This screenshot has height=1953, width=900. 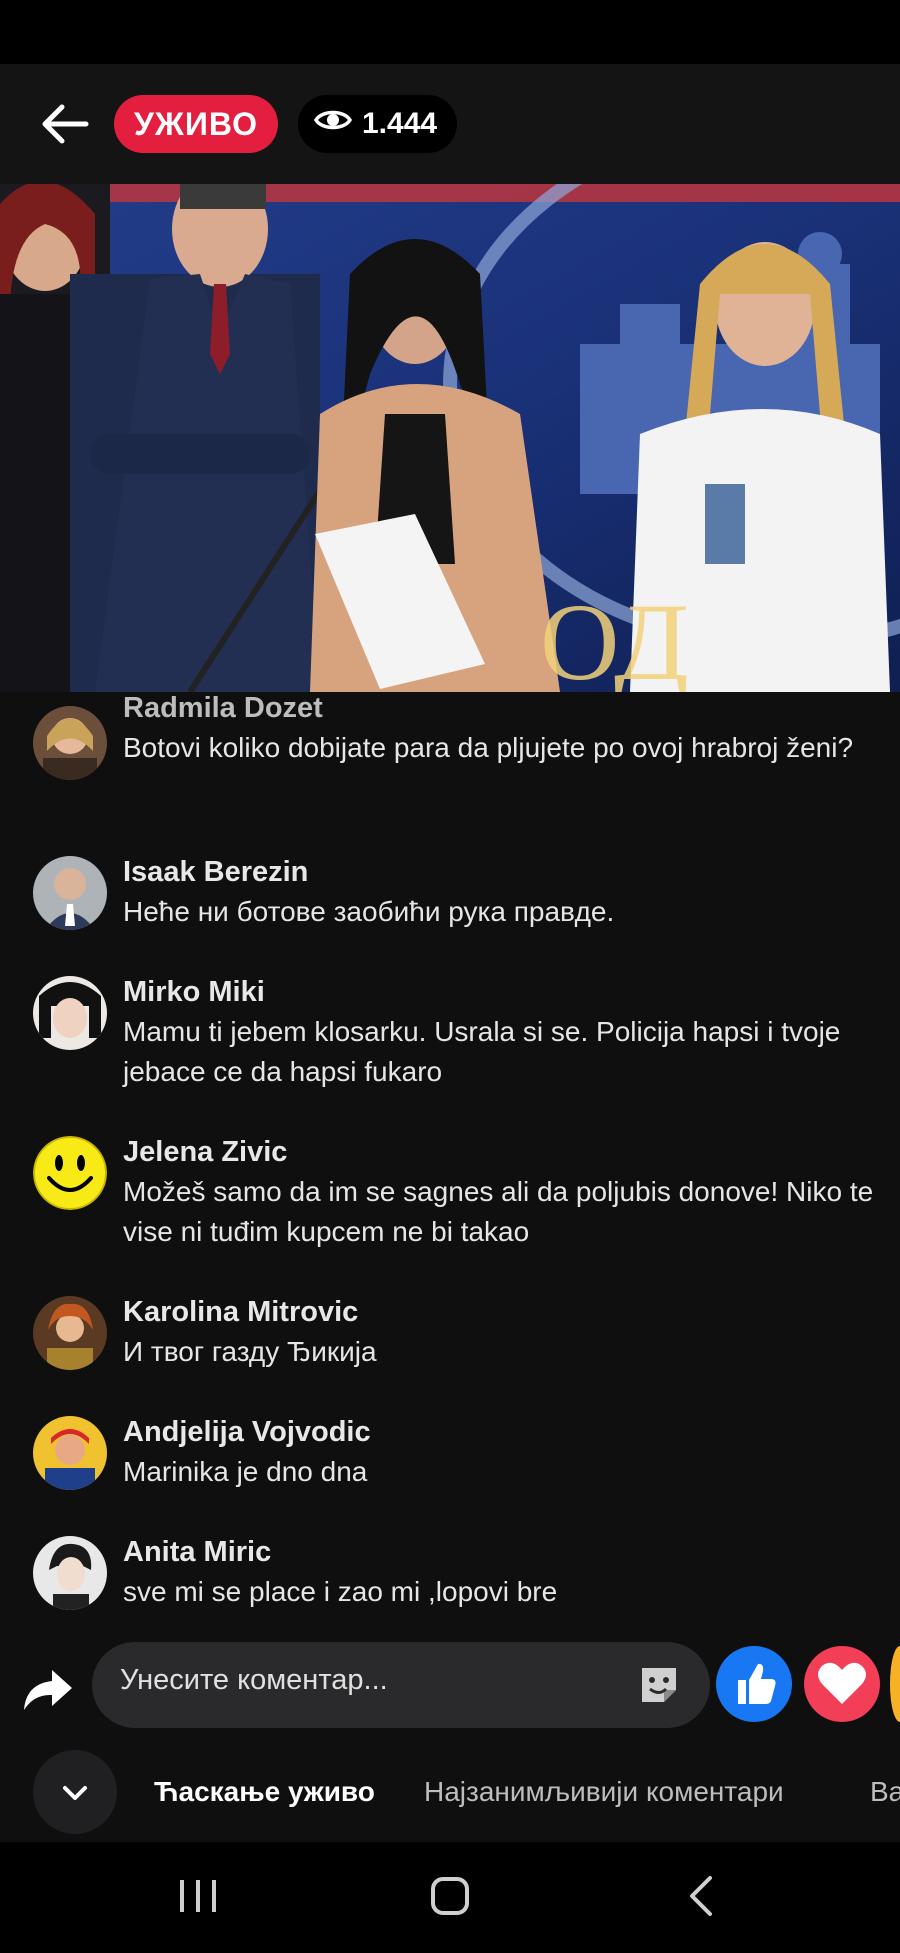 I want to click on tab-more: Ва, so click(x=885, y=1792).